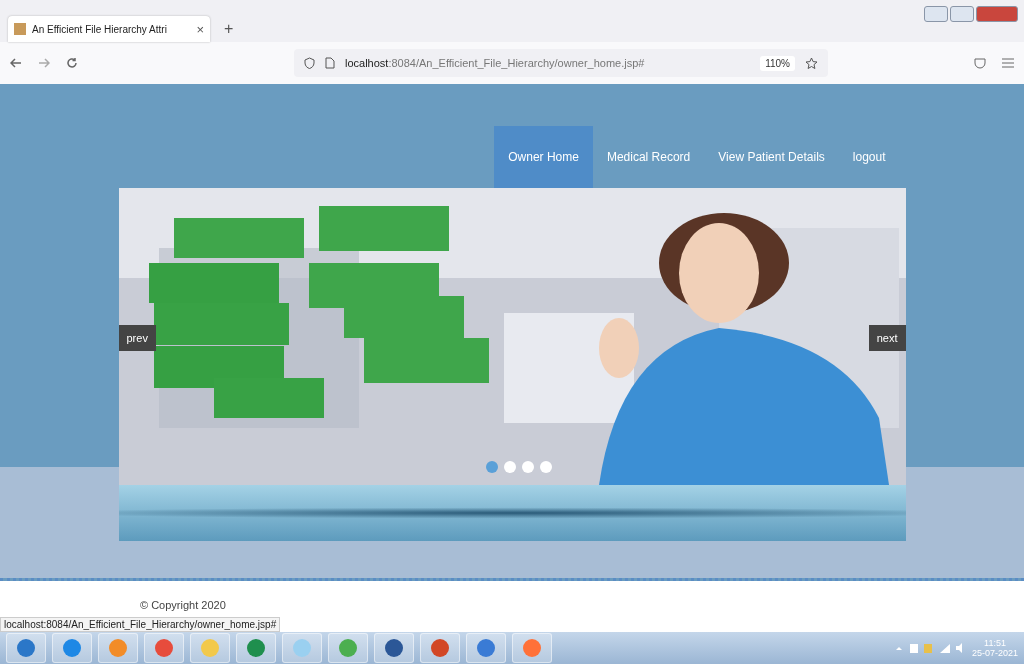 The width and height of the screenshot is (1024, 664). What do you see at coordinates (994, 653) in the screenshot?
I see `clock-date: 25-07-2021` at bounding box center [994, 653].